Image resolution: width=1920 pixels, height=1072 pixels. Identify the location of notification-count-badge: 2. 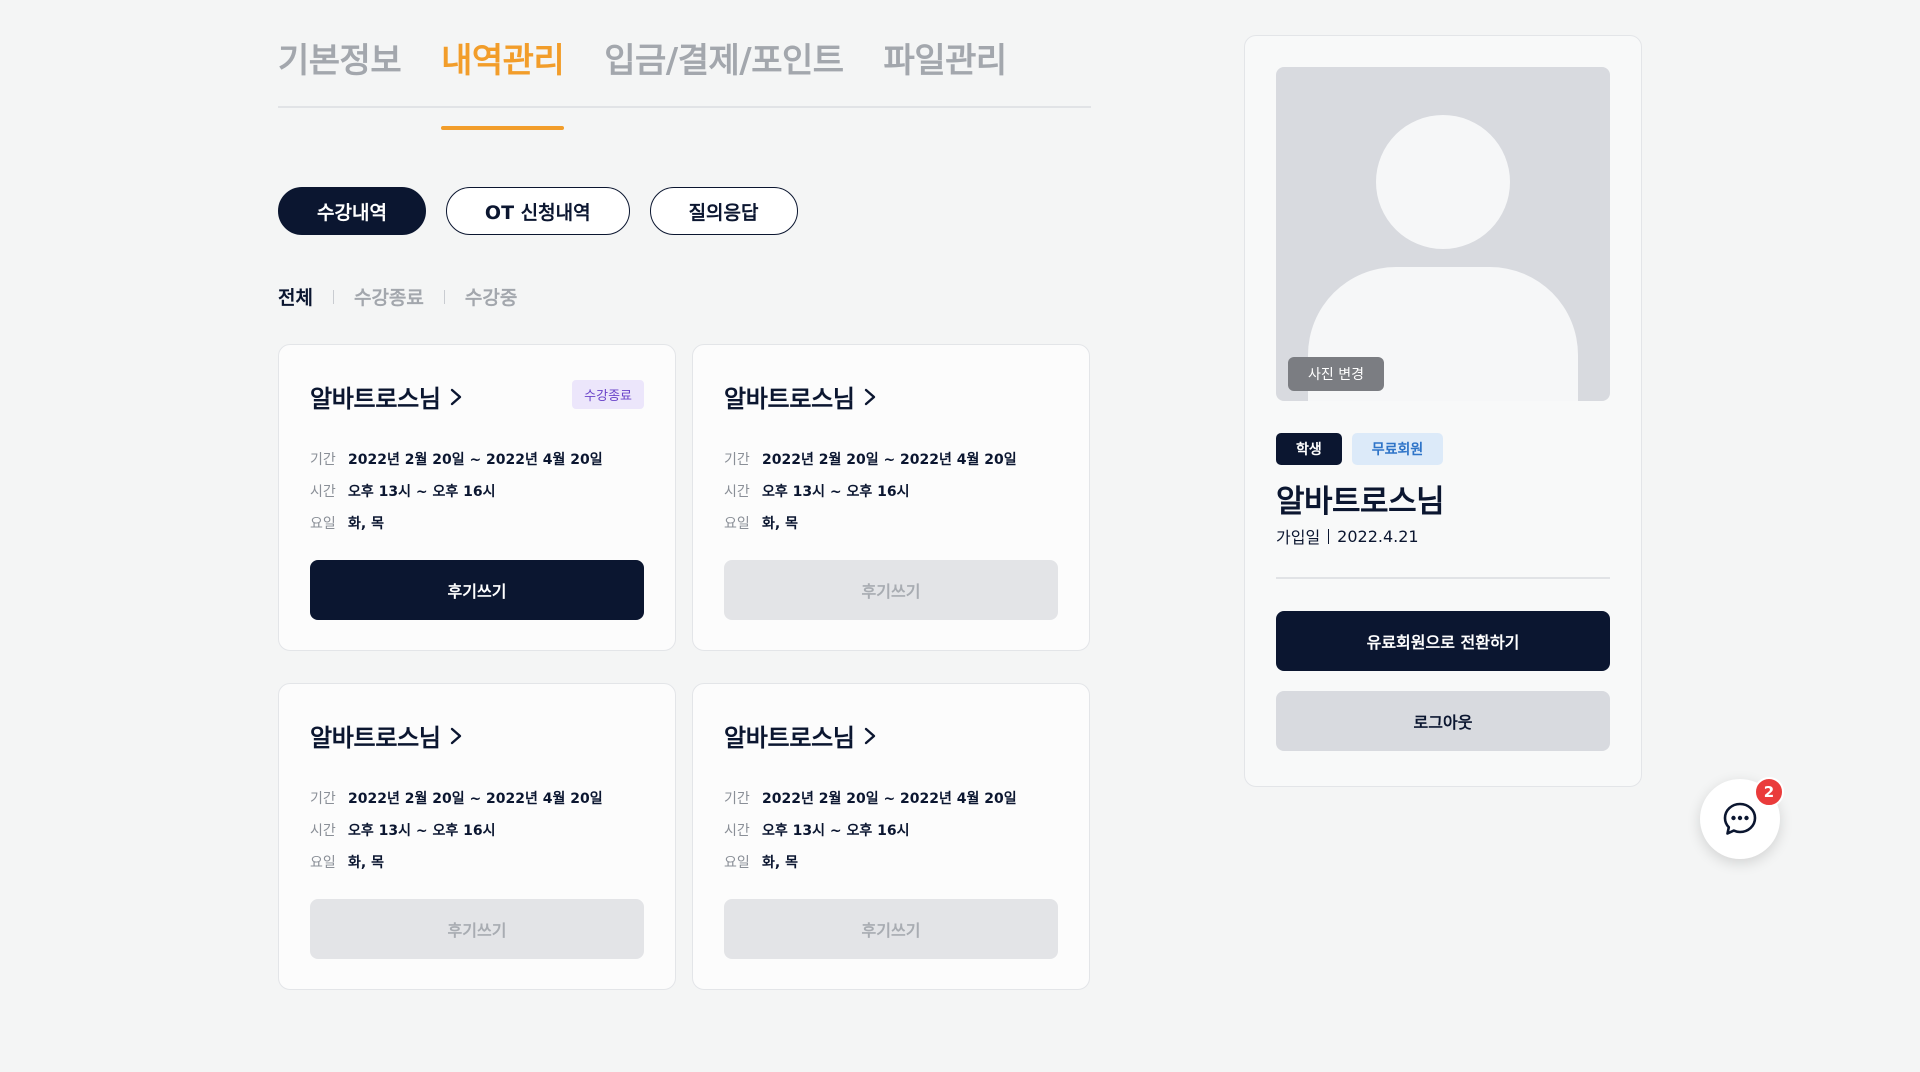
(1769, 792).